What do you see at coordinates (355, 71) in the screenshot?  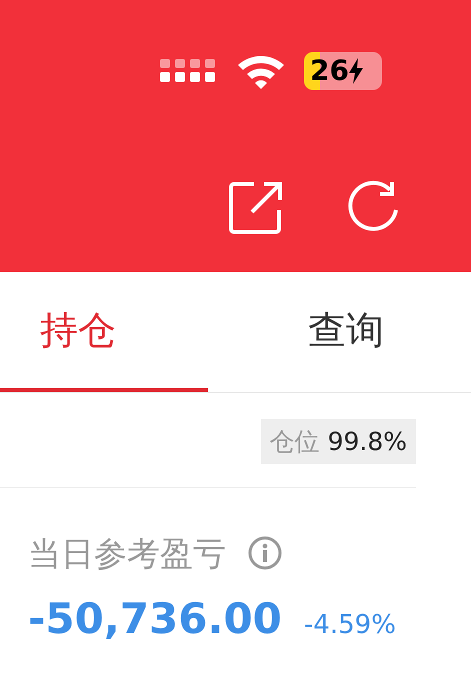 I see `bolt-icon` at bounding box center [355, 71].